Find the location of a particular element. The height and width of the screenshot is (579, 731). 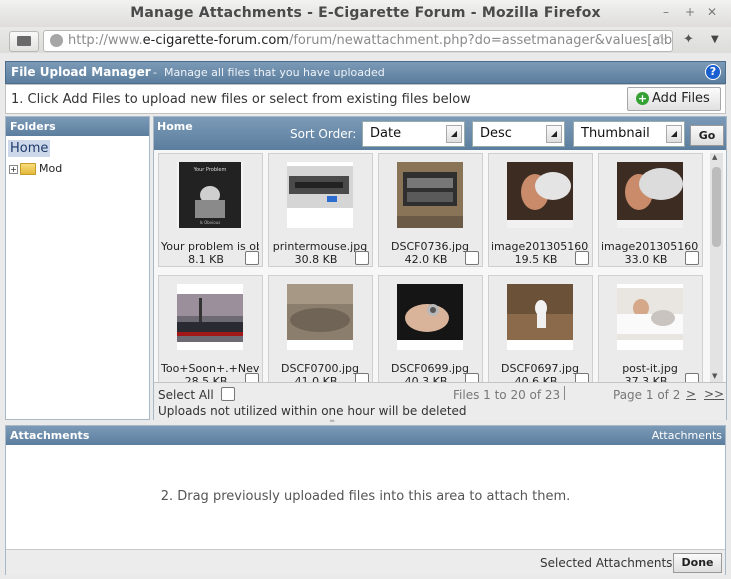

file-tile: DSCF0697.jpg 40.6 KB is located at coordinates (540, 329).